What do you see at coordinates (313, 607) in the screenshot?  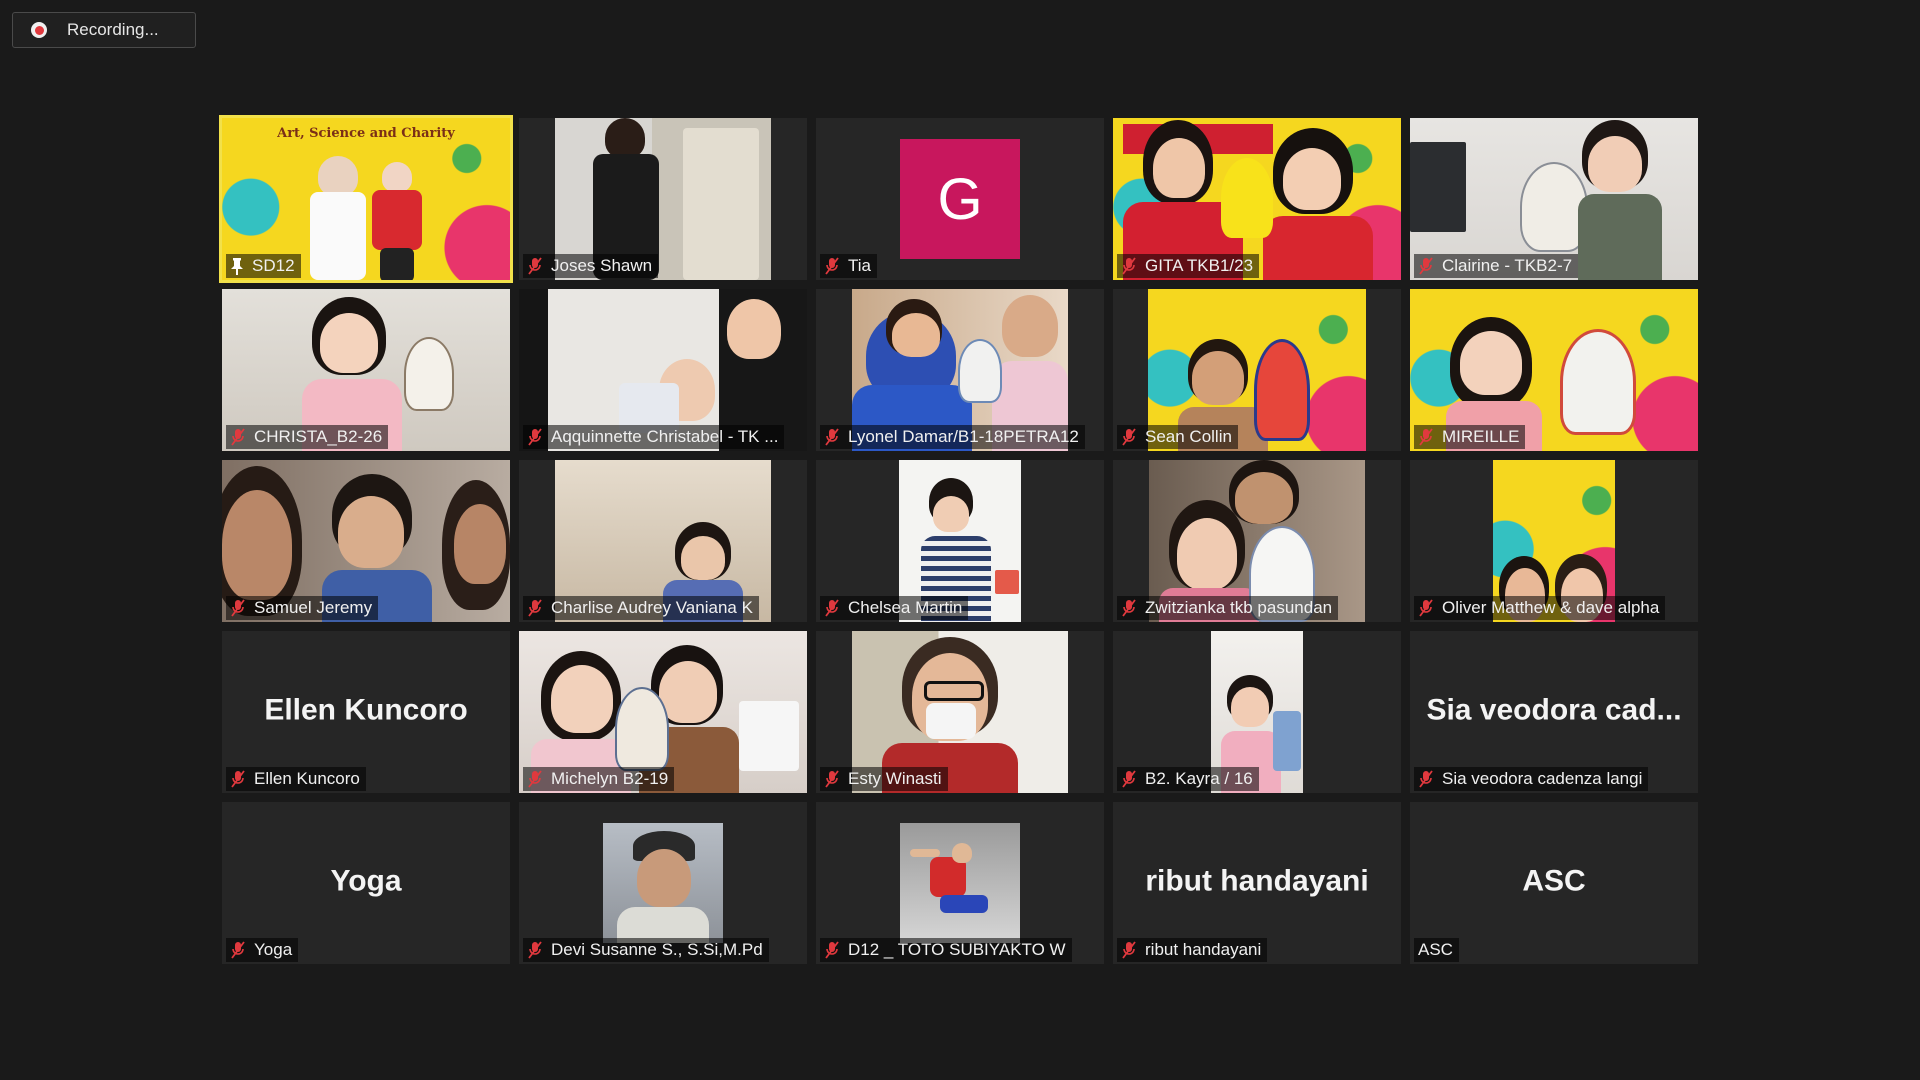 I see `participant-name: Samuel Jeremy` at bounding box center [313, 607].